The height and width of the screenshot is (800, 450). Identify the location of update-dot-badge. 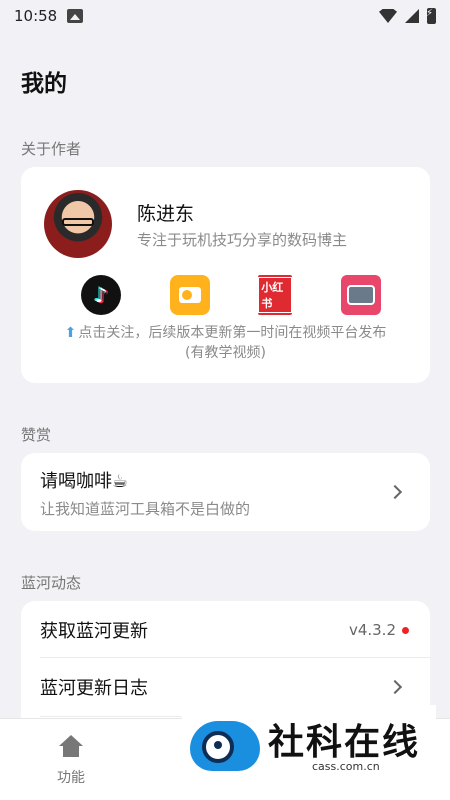
(405, 630).